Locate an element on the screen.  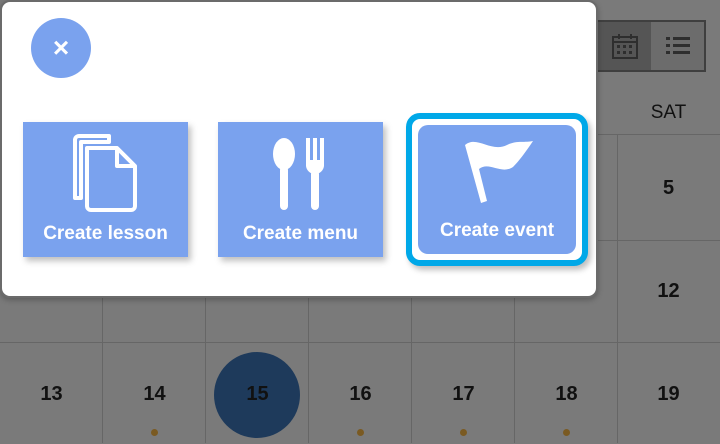
calendar-day: 5 is located at coordinates (668, 188).